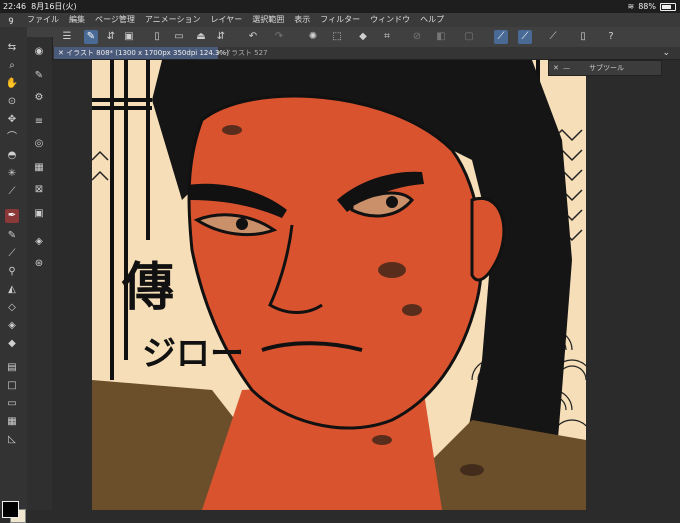 Image resolution: width=680 pixels, height=523 pixels. Describe the element at coordinates (54, 6) in the screenshot. I see `date: 8月16日(火)` at that location.